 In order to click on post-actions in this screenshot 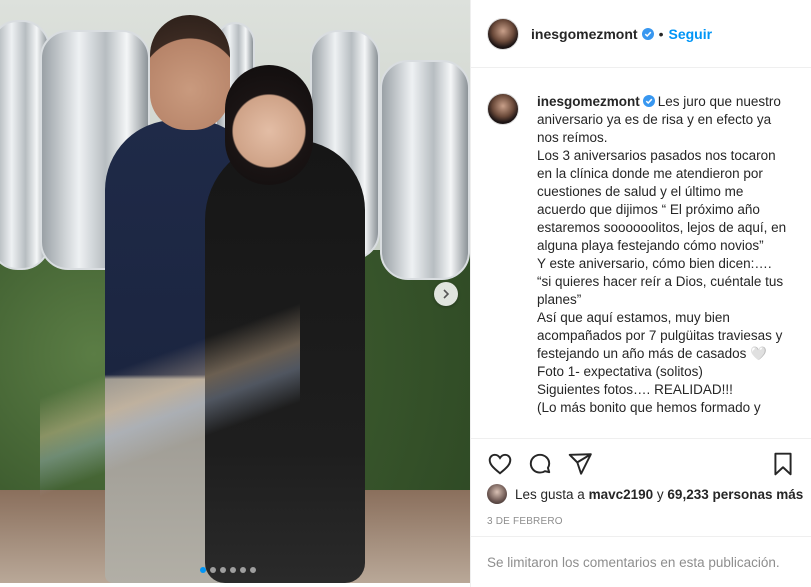, I will do `click(641, 457)`.